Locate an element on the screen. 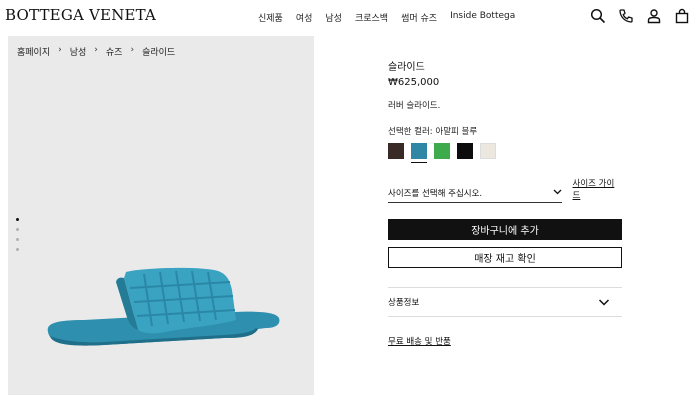 This screenshot has width=700, height=403. account-icon is located at coordinates (654, 16).